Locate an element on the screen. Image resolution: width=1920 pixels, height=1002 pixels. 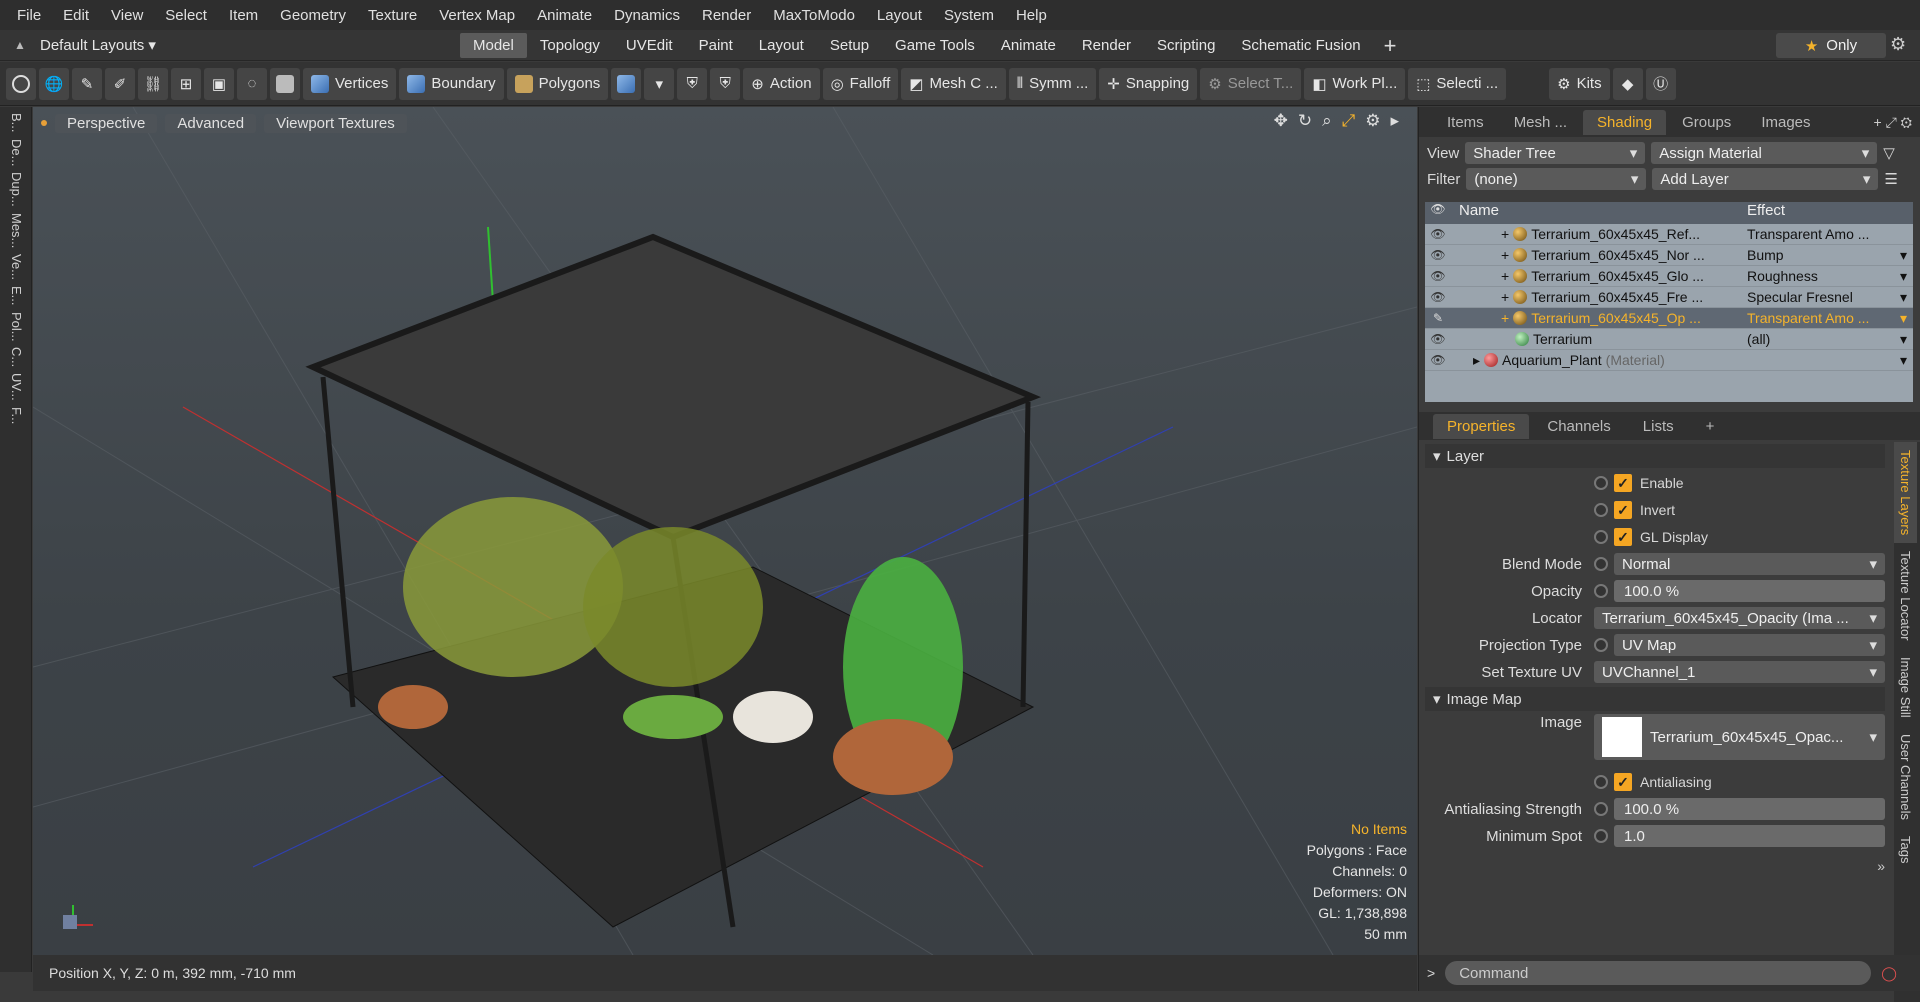
projection-dropdown: UV Map is located at coordinates (1749, 645).